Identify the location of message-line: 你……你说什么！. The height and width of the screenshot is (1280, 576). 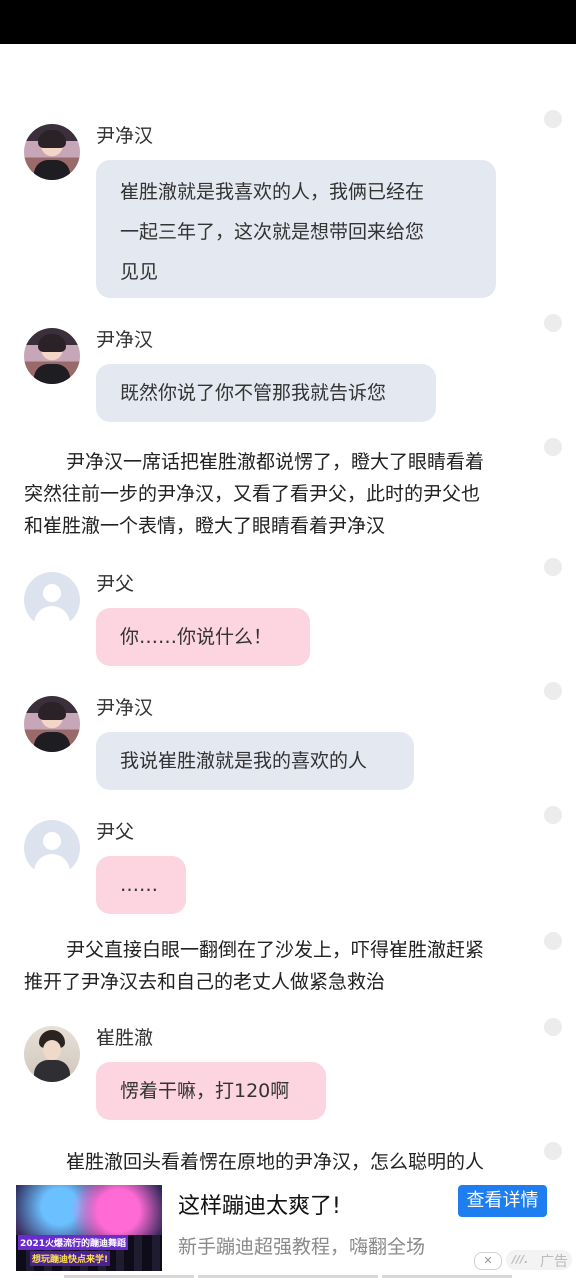
(196, 637).